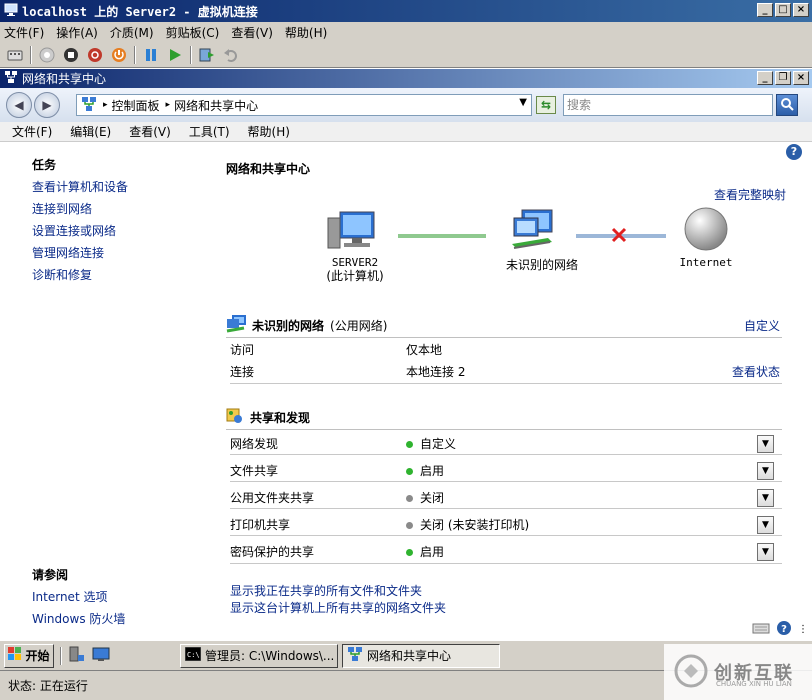 Image resolution: width=812 pixels, height=700 pixels. I want to click on expand-network-discovery-button: ▼, so click(765, 444).